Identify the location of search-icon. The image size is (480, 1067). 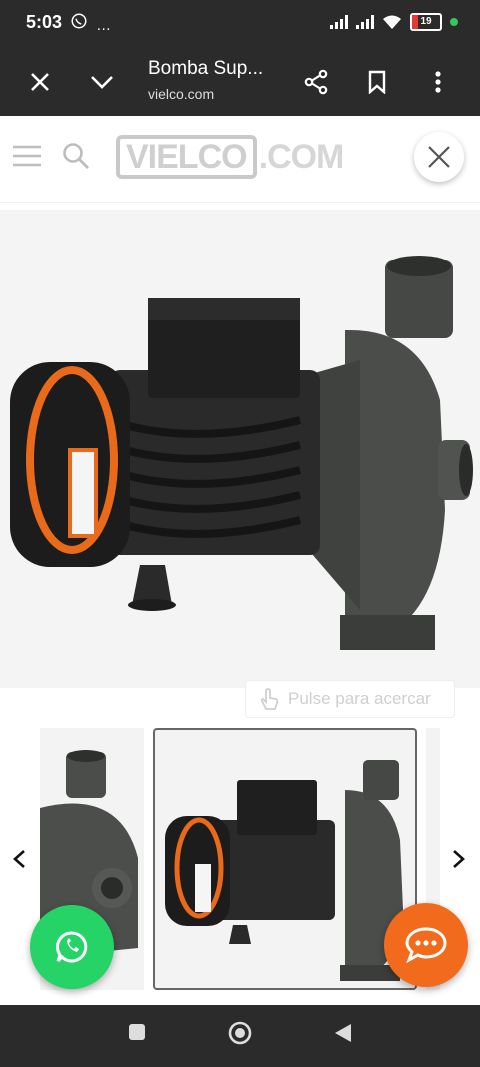
(76, 156).